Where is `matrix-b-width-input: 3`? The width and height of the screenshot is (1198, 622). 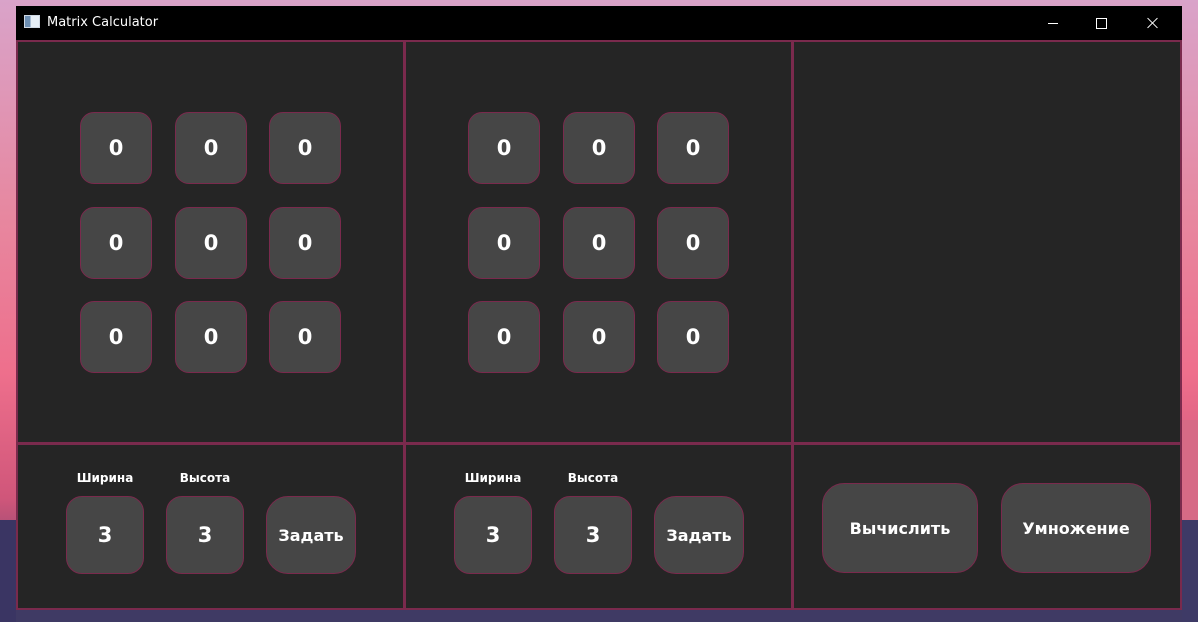
matrix-b-width-input: 3 is located at coordinates (493, 535).